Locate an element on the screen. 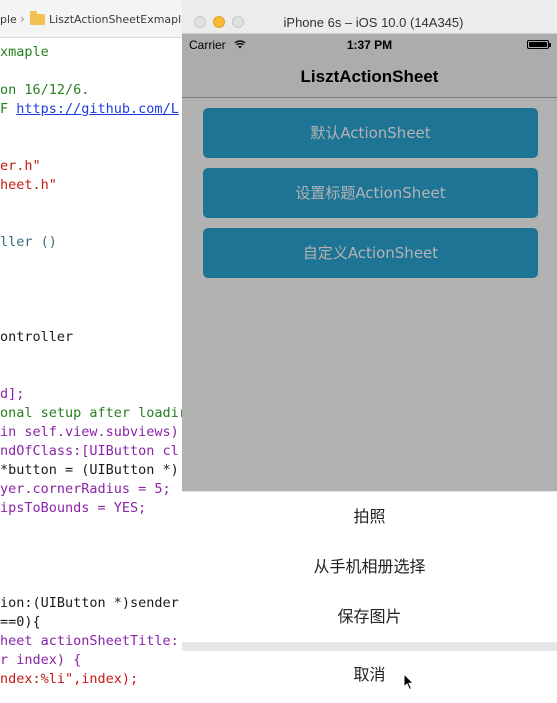 The width and height of the screenshot is (557, 703). code-line: ==0){ is located at coordinates (20, 622).